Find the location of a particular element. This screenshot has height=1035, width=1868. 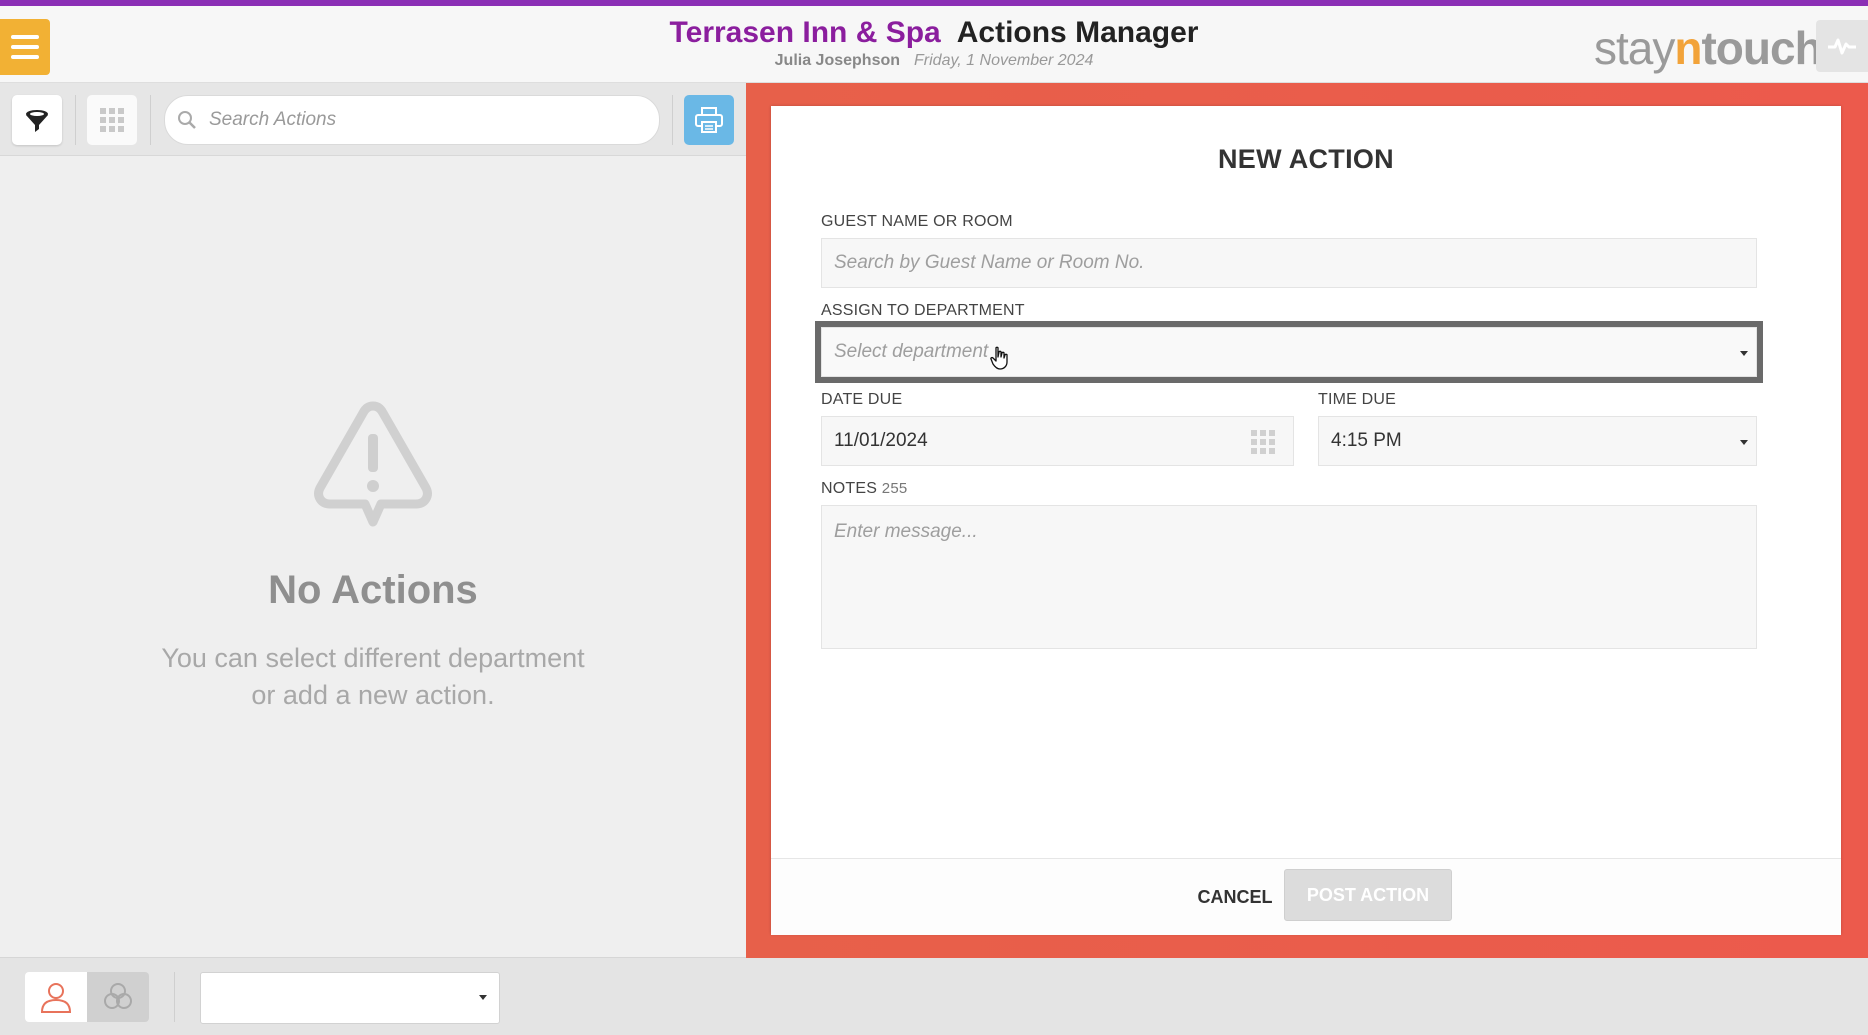

filter-icon is located at coordinates (37, 121).